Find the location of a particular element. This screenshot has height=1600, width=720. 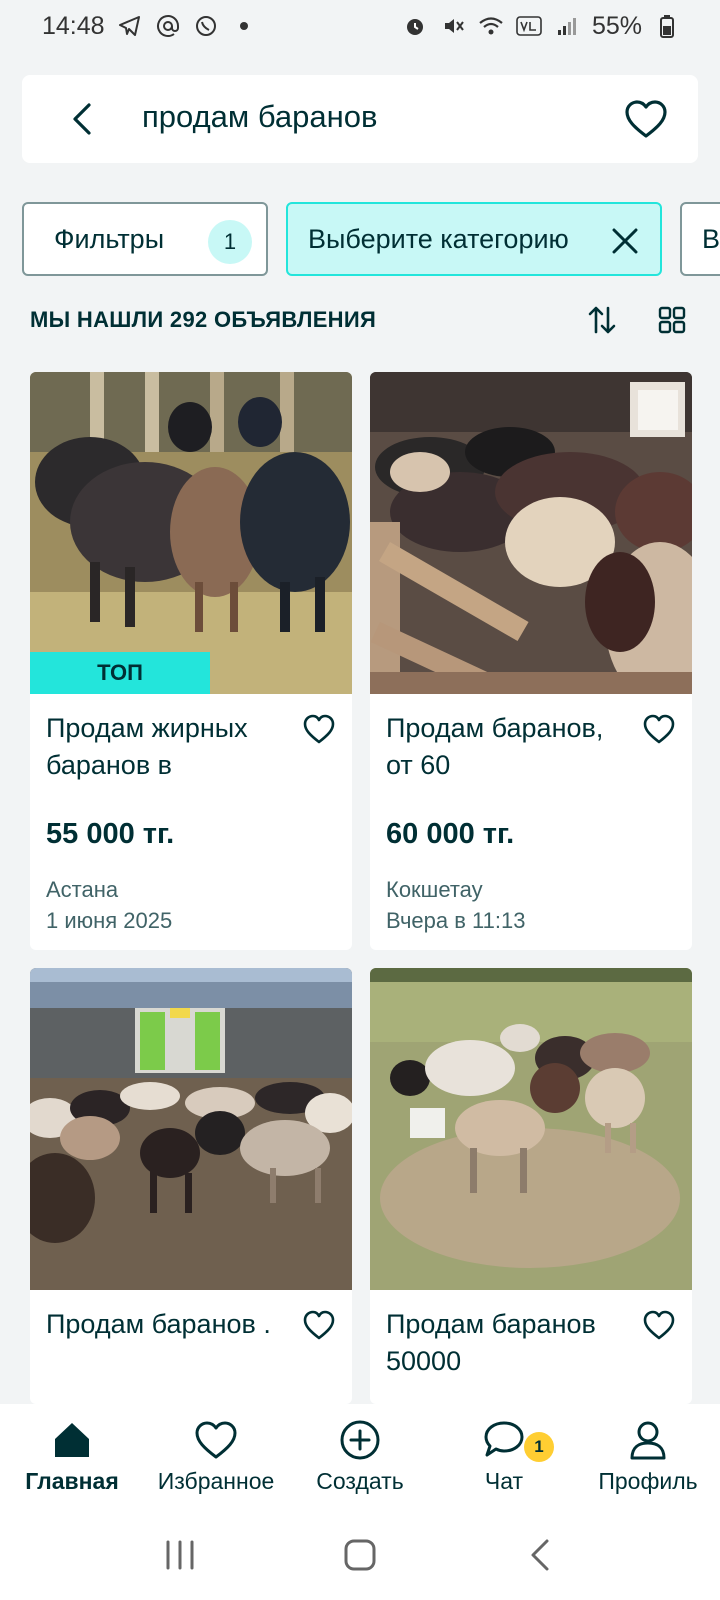

recent-apps-icon is located at coordinates (180, 1555).